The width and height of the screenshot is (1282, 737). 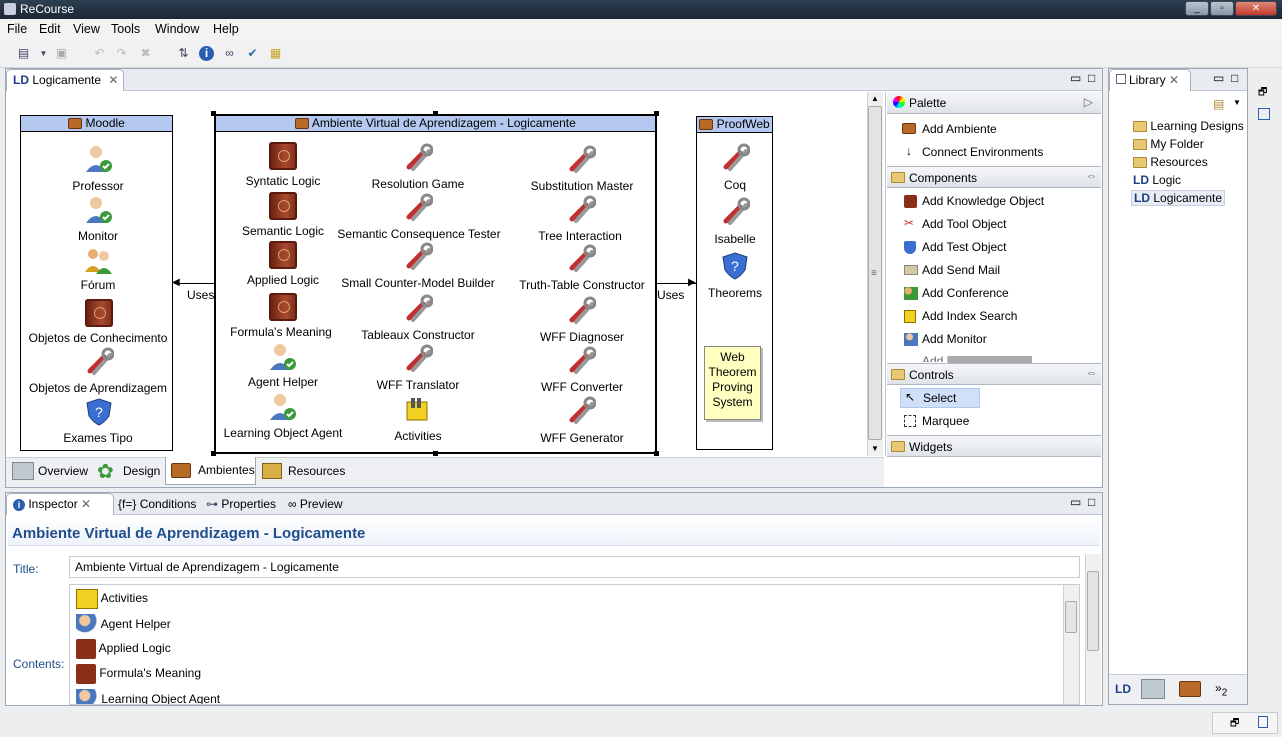 I want to click on redo-icon: ↷, so click(x=121, y=53).